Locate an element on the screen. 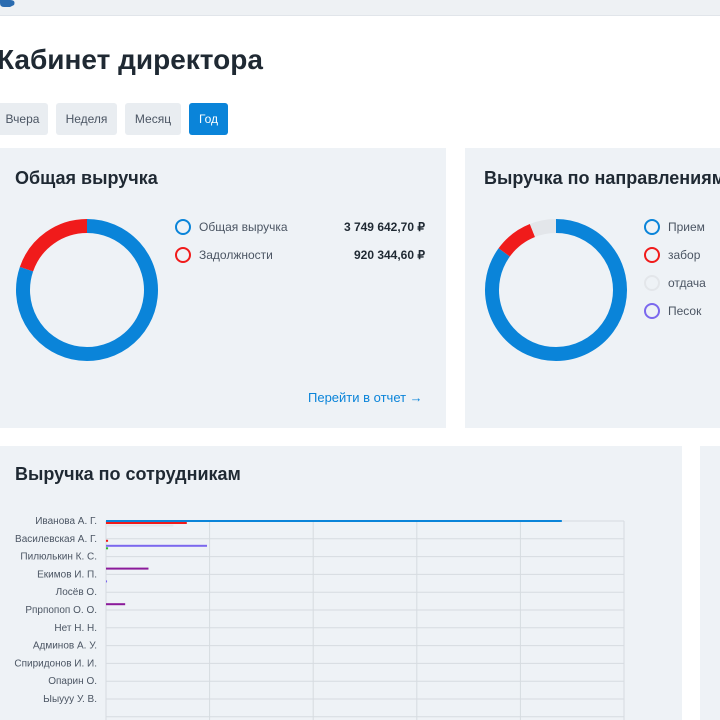 The image size is (720, 720). top-bar is located at coordinates (360, 8).